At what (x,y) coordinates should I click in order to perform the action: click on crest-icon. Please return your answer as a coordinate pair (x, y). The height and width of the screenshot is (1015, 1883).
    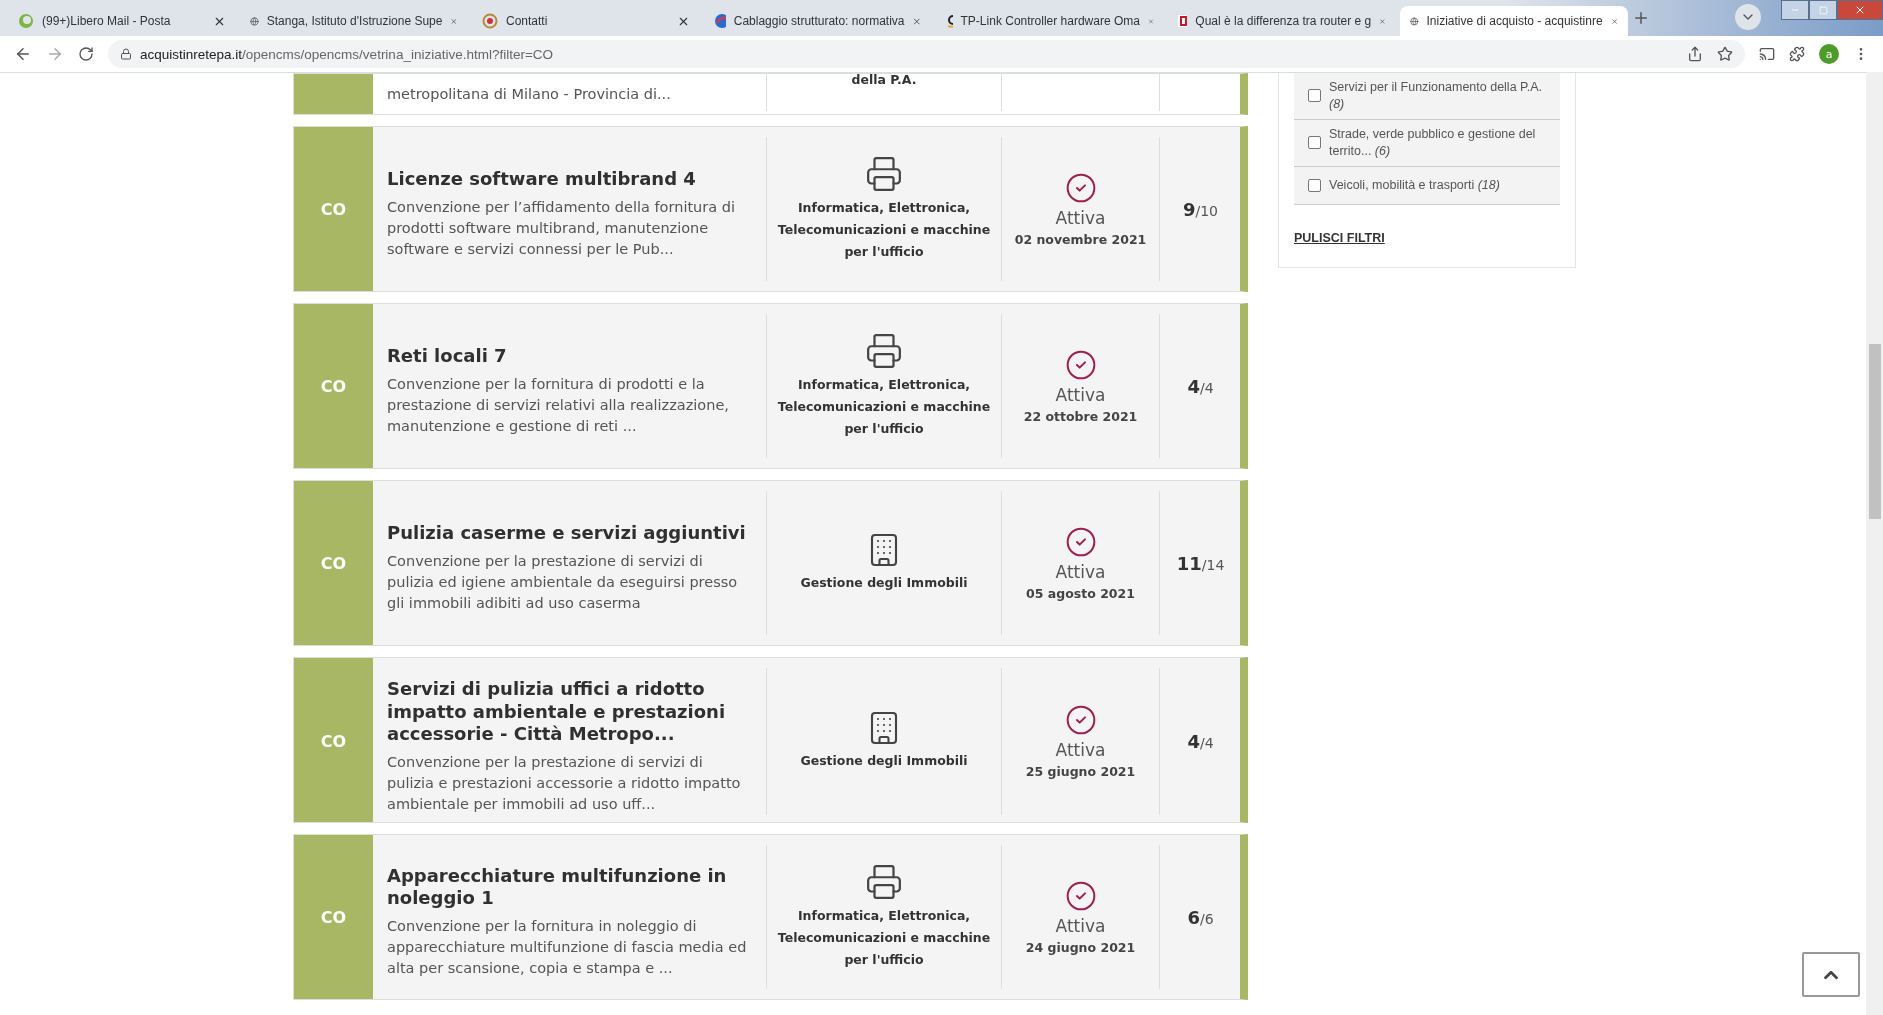
    Looking at the image, I should click on (490, 21).